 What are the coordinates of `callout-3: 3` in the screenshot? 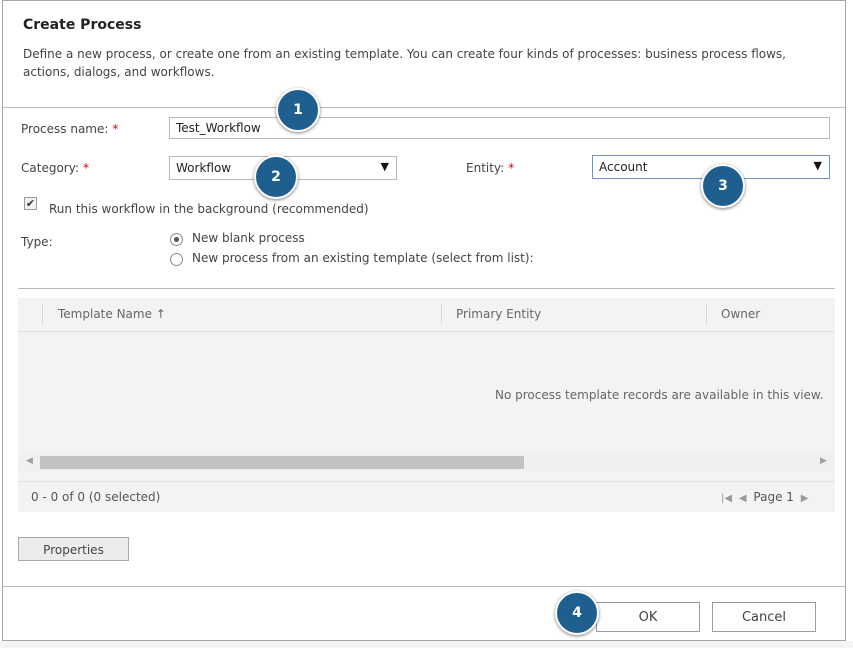 It's located at (723, 186).